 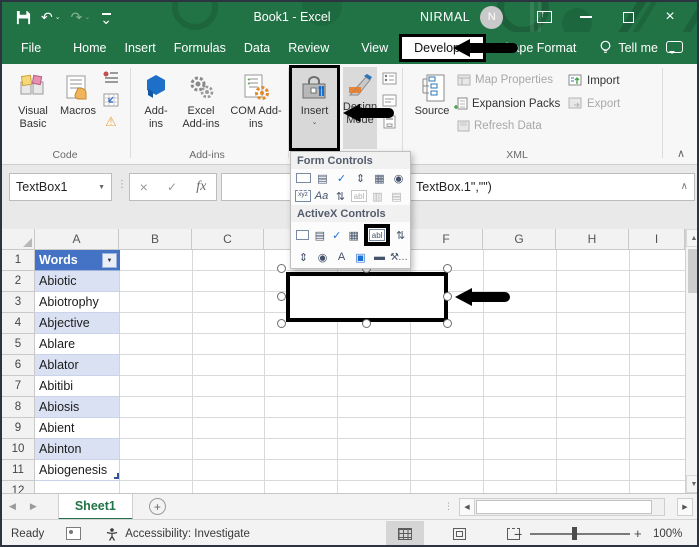 I want to click on avatar: N, so click(x=492, y=17).